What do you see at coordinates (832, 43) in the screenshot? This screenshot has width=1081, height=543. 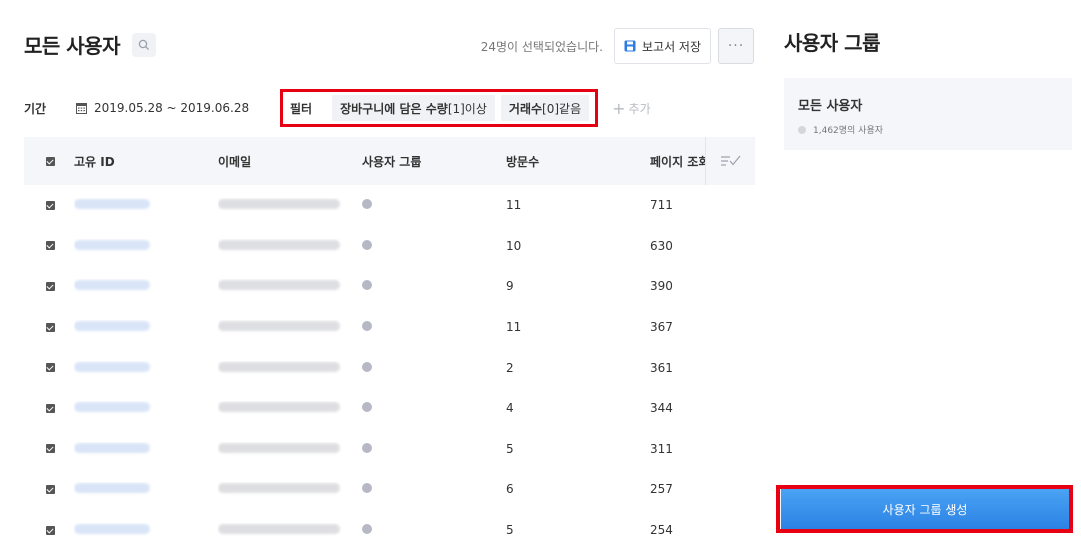 I see `sidebar-title: 사용자 그룹` at bounding box center [832, 43].